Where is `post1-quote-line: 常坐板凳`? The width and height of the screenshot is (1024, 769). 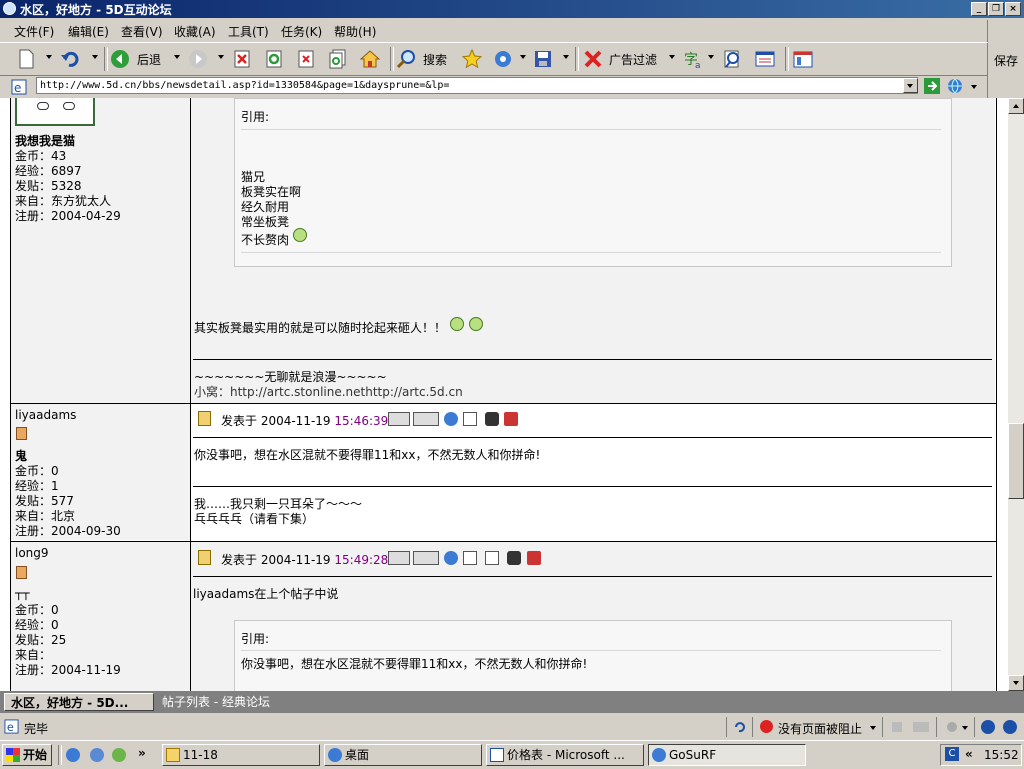
post1-quote-line: 常坐板凳 is located at coordinates (265, 222).